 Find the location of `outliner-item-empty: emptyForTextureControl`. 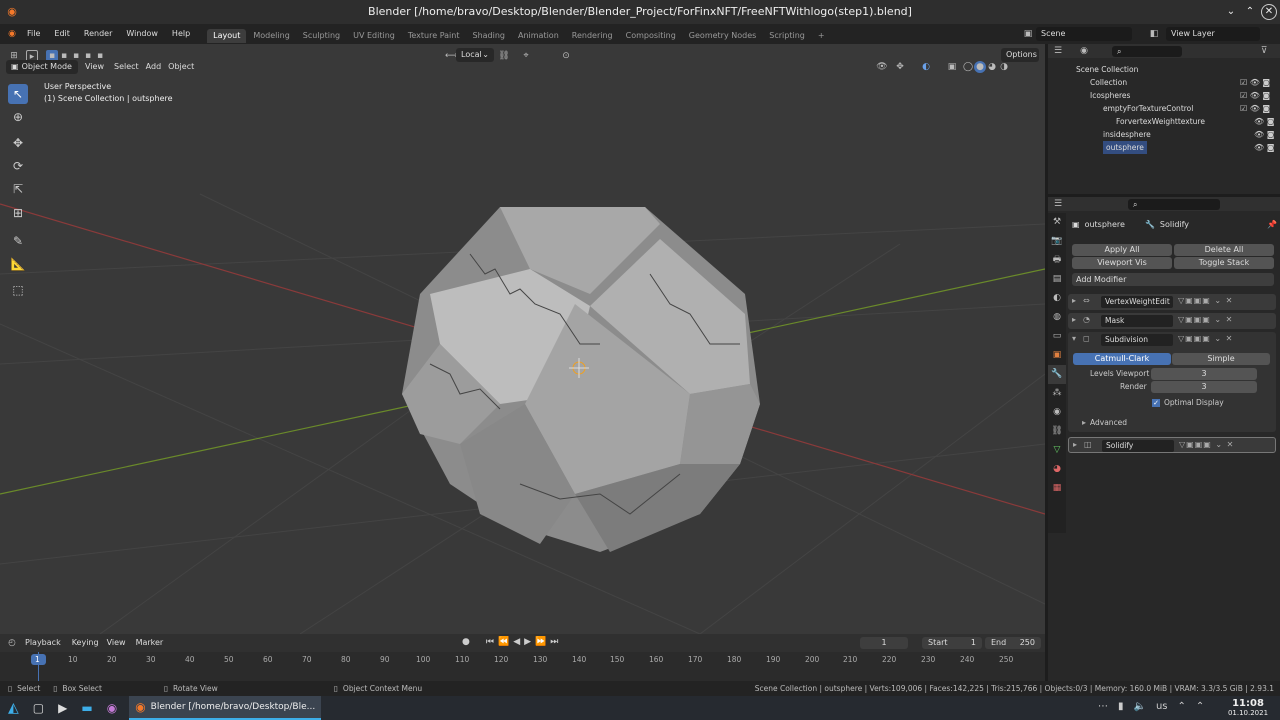

outliner-item-empty: emptyForTextureControl is located at coordinates (1148, 108).